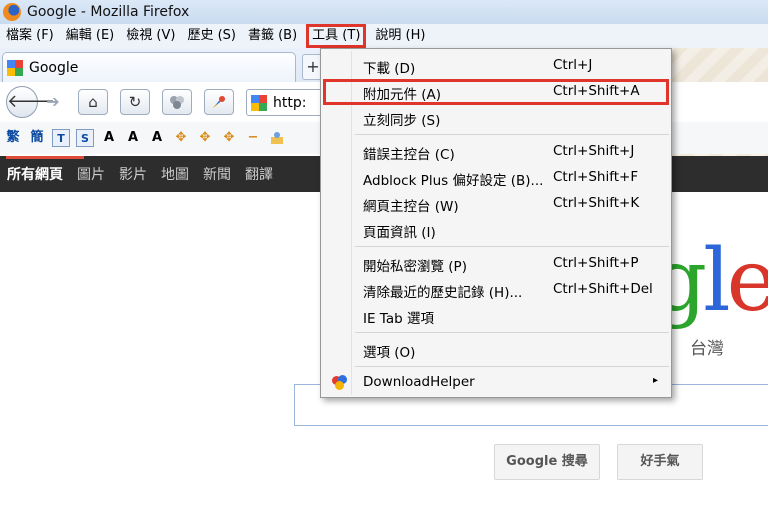 This screenshot has width=768, height=506. I want to click on gbar-web: 所有網頁, so click(35, 174).